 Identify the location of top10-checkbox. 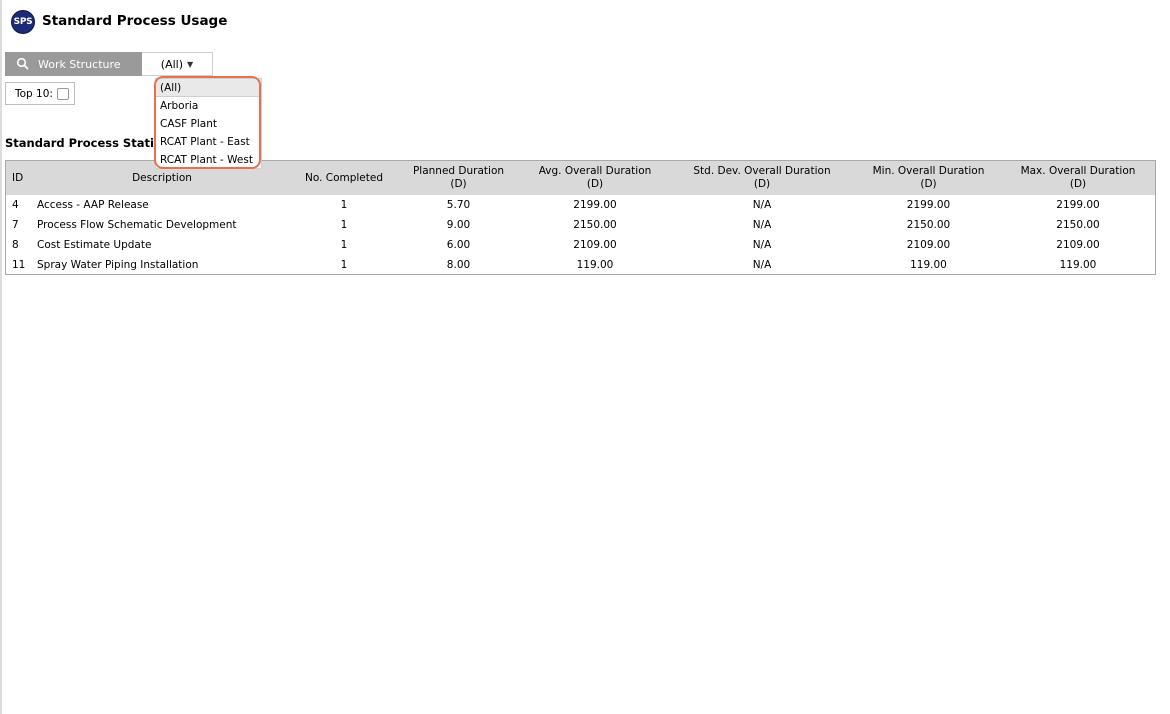
(62, 93).